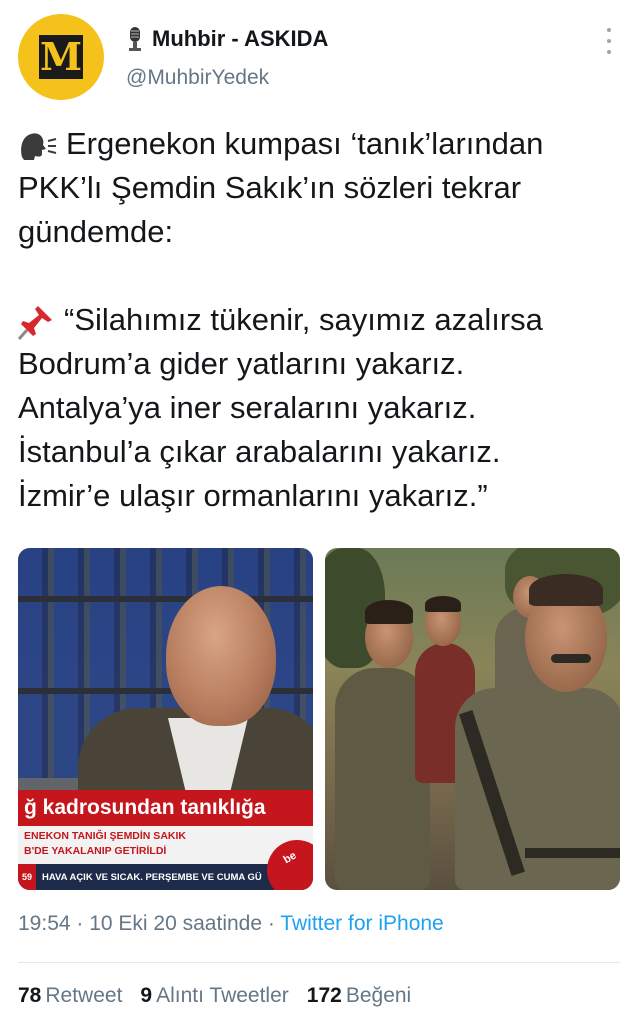 The width and height of the screenshot is (638, 1024). Describe the element at coordinates (321, 144) in the screenshot. I see `tweet-line: Ergenekon kumpası ‘tanık’larından` at that location.